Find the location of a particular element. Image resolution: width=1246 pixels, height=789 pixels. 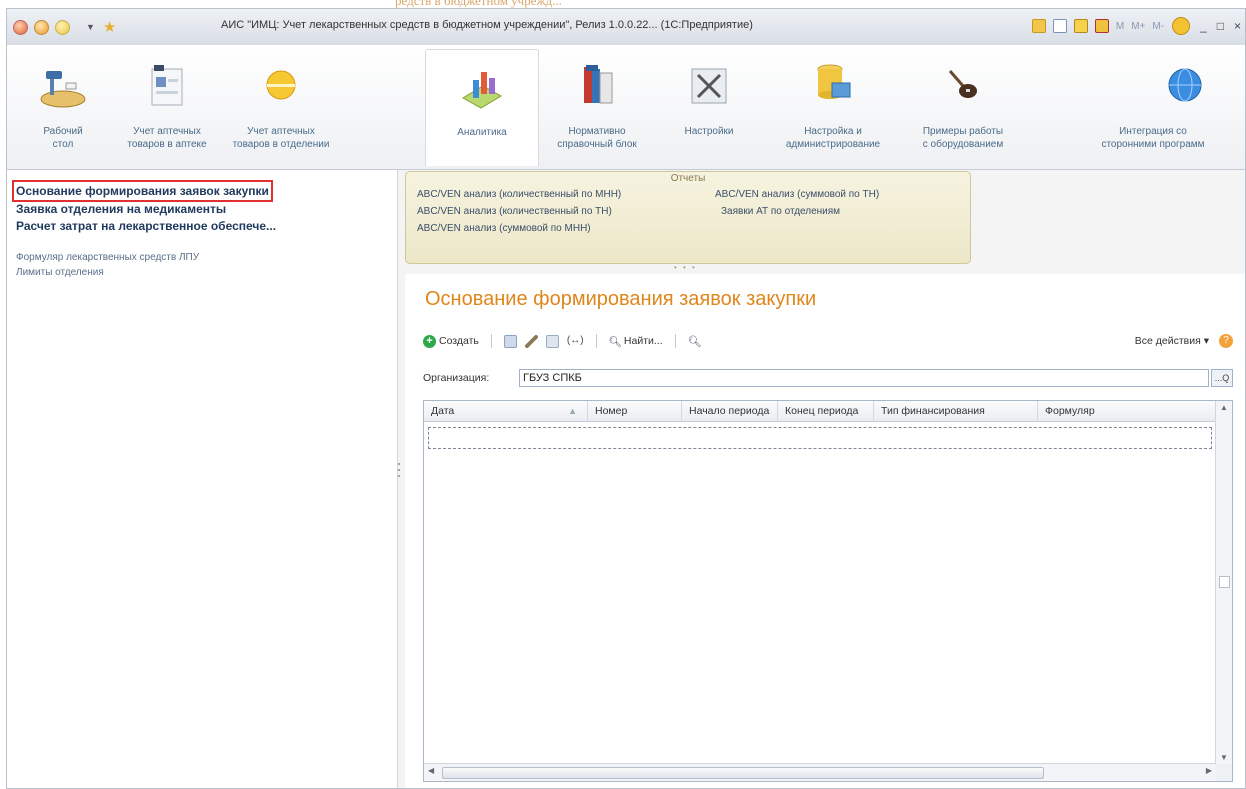

books-icon is located at coordinates (598, 84).